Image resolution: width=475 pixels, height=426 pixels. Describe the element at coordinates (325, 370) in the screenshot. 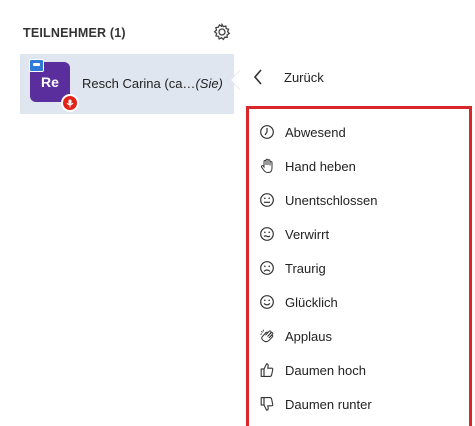

I see `status-label: Daumen hoch` at that location.